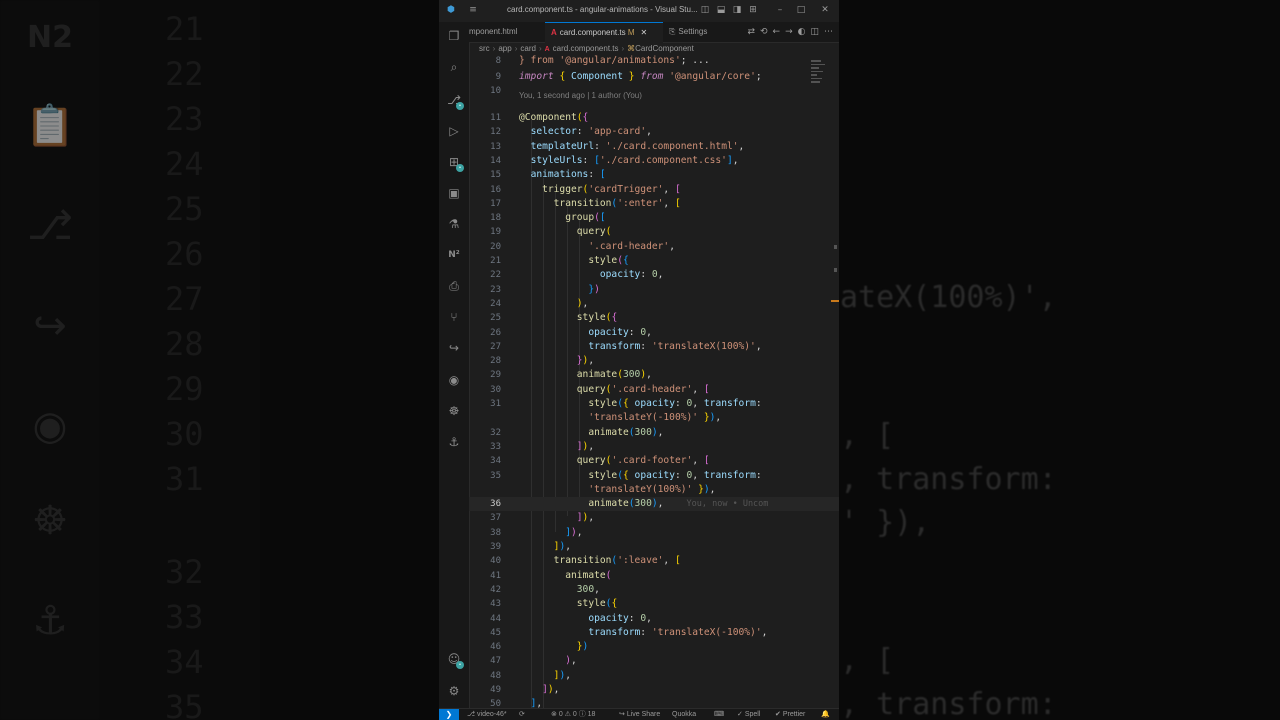 Image resolution: width=1280 pixels, height=720 pixels. What do you see at coordinates (721, 10) in the screenshot?
I see `toggle-panel-icon: ⬓` at bounding box center [721, 10].